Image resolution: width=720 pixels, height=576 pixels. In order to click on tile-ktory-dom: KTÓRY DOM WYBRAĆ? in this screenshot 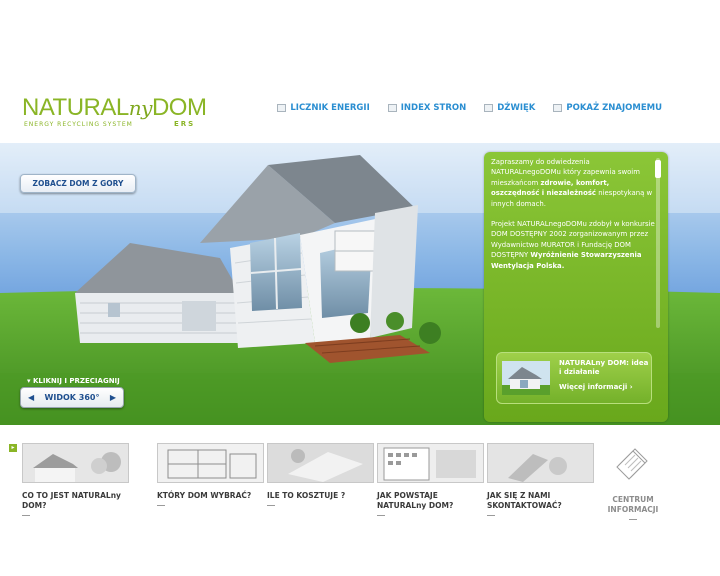, I will do `click(210, 474)`.